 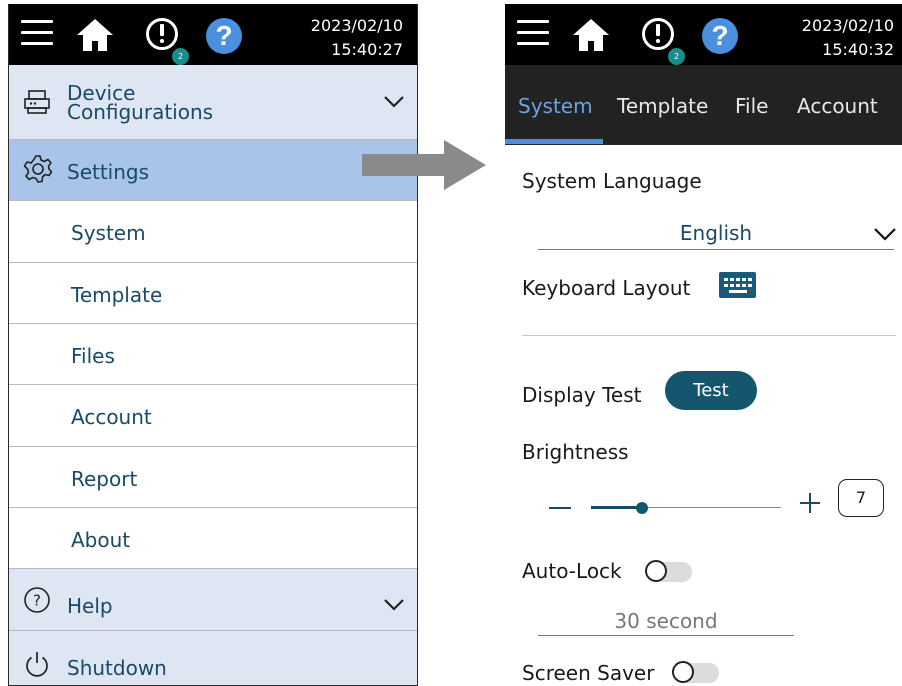 I want to click on brightness-increase-button, so click(x=810, y=503).